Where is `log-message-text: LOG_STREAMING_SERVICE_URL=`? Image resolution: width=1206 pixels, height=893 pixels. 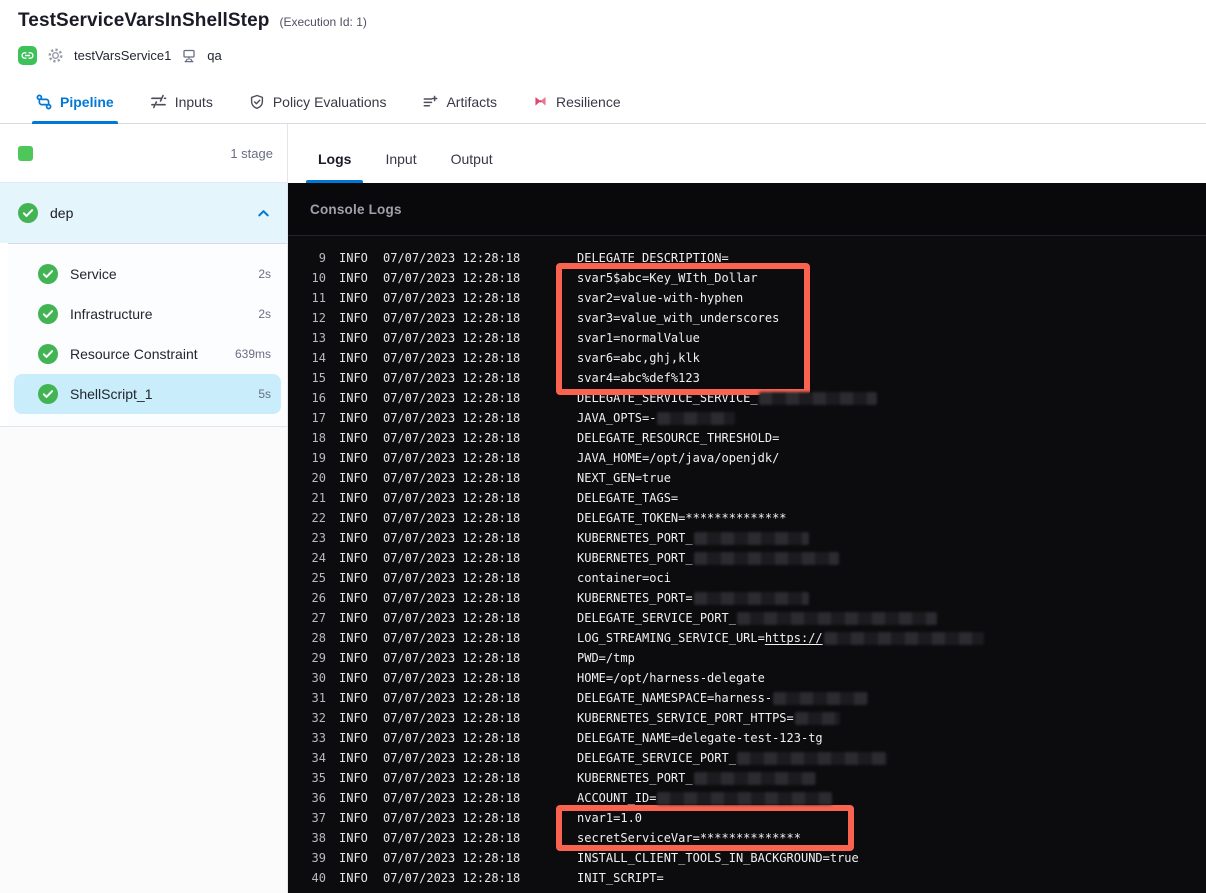 log-message-text: LOG_STREAMING_SERVICE_URL= is located at coordinates (671, 638).